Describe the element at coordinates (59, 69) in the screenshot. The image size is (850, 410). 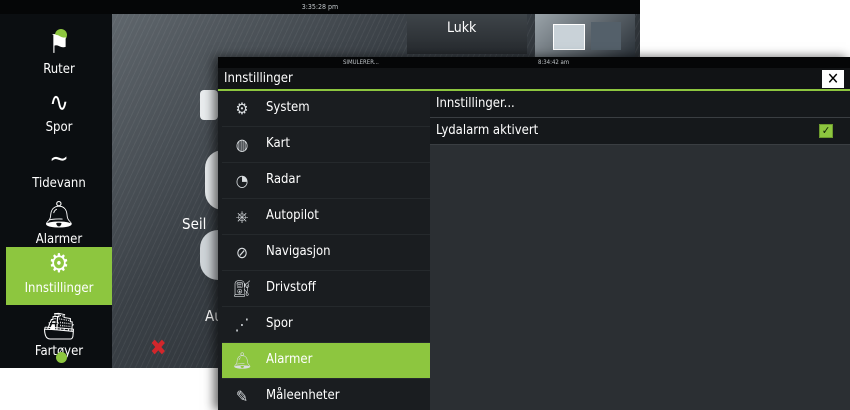
I see `sidebar-item-label: Ruter` at that location.